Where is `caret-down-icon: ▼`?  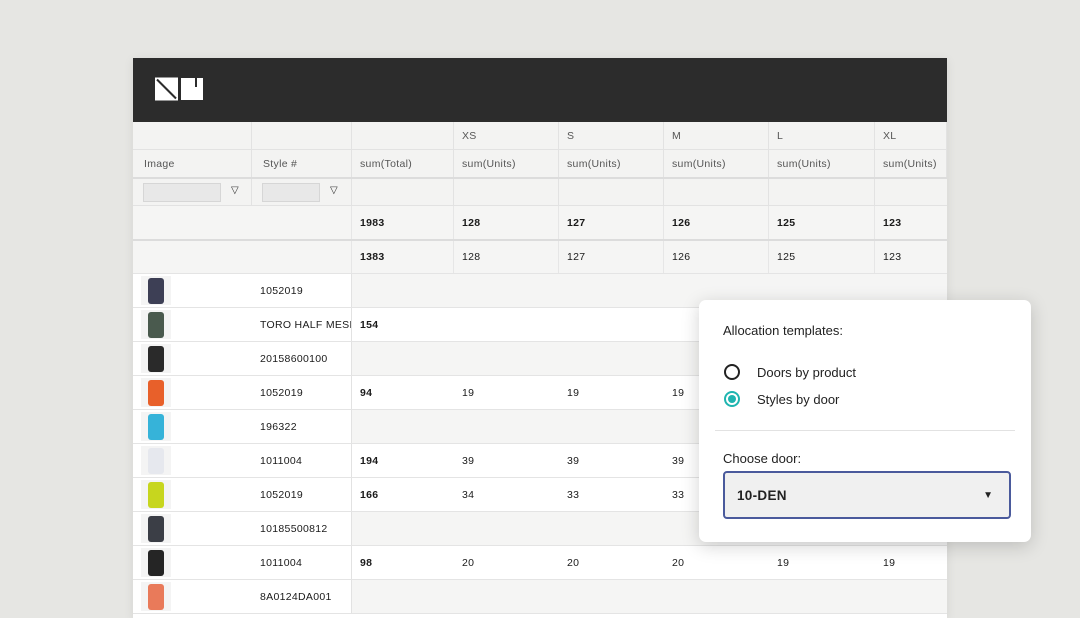 caret-down-icon: ▼ is located at coordinates (988, 495).